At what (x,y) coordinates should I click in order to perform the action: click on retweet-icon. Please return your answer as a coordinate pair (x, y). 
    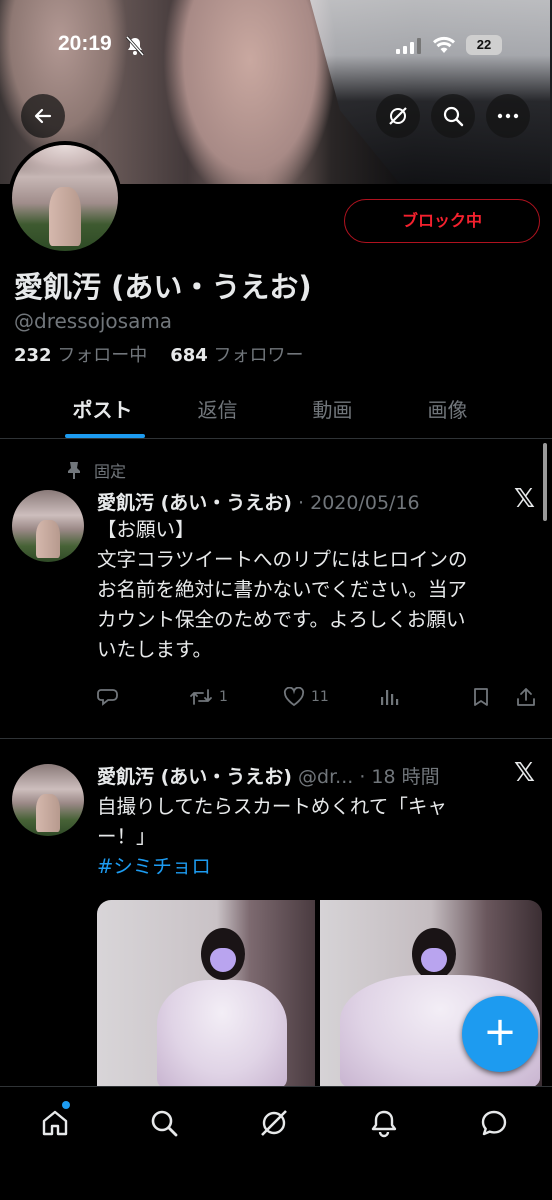
    Looking at the image, I should click on (201, 697).